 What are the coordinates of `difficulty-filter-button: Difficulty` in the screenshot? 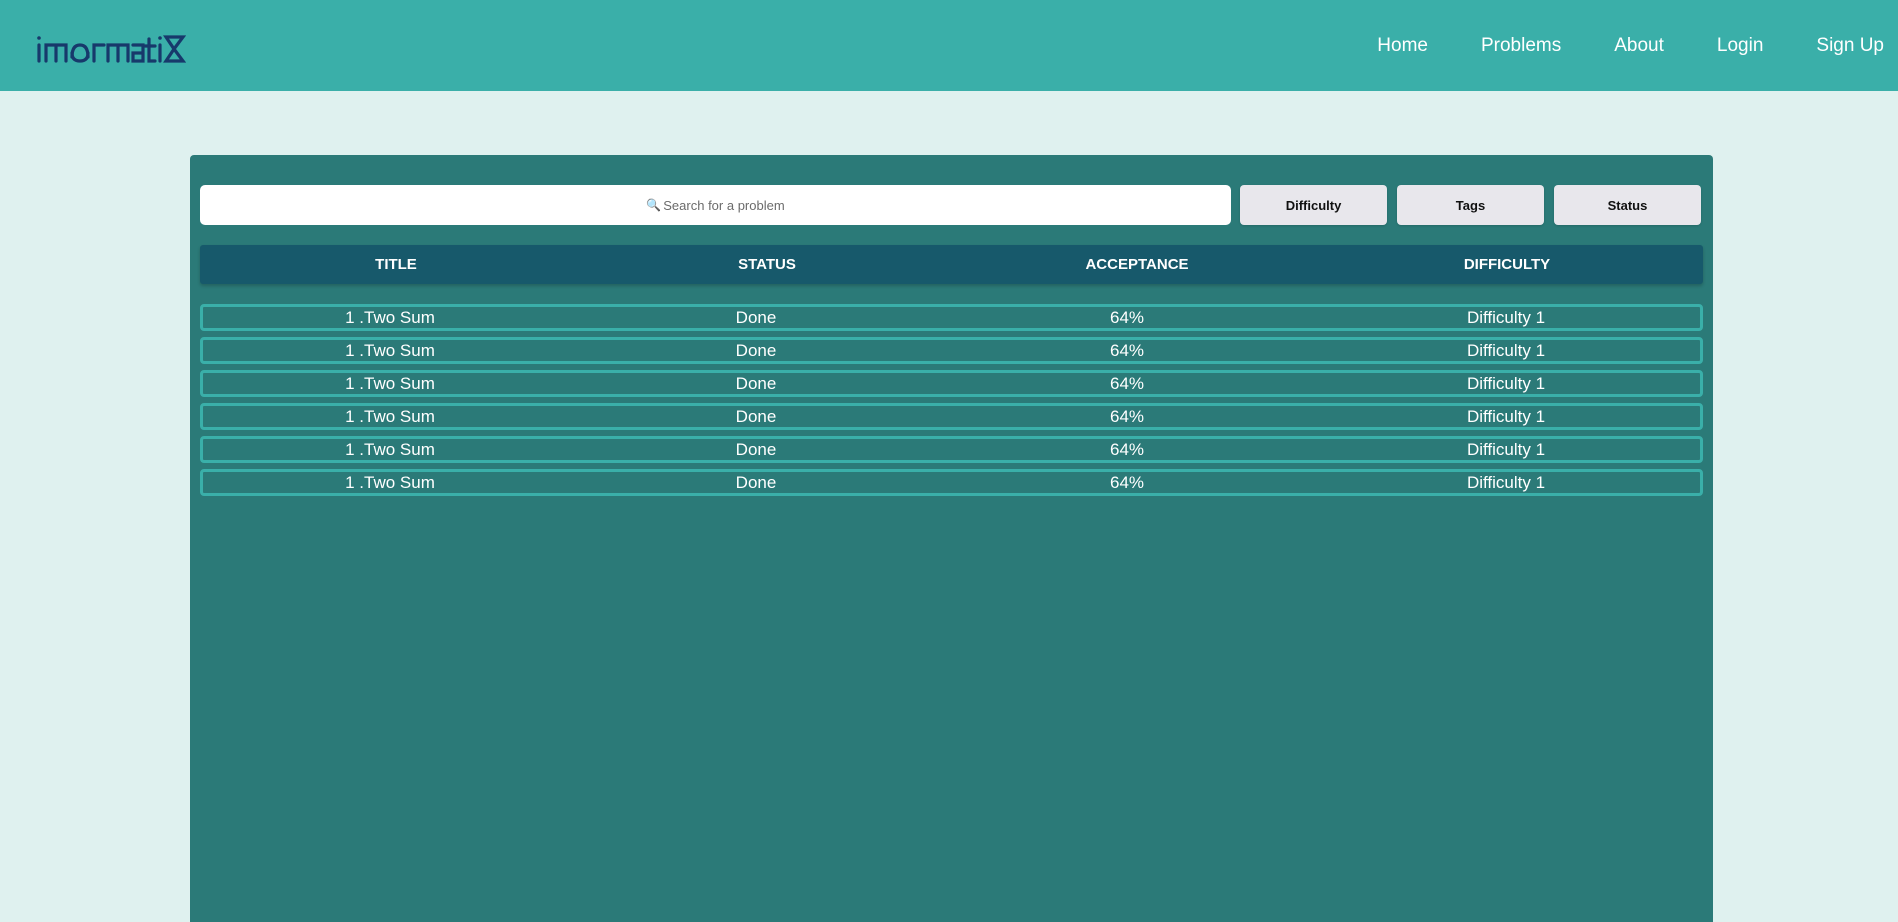 It's located at (1313, 205).